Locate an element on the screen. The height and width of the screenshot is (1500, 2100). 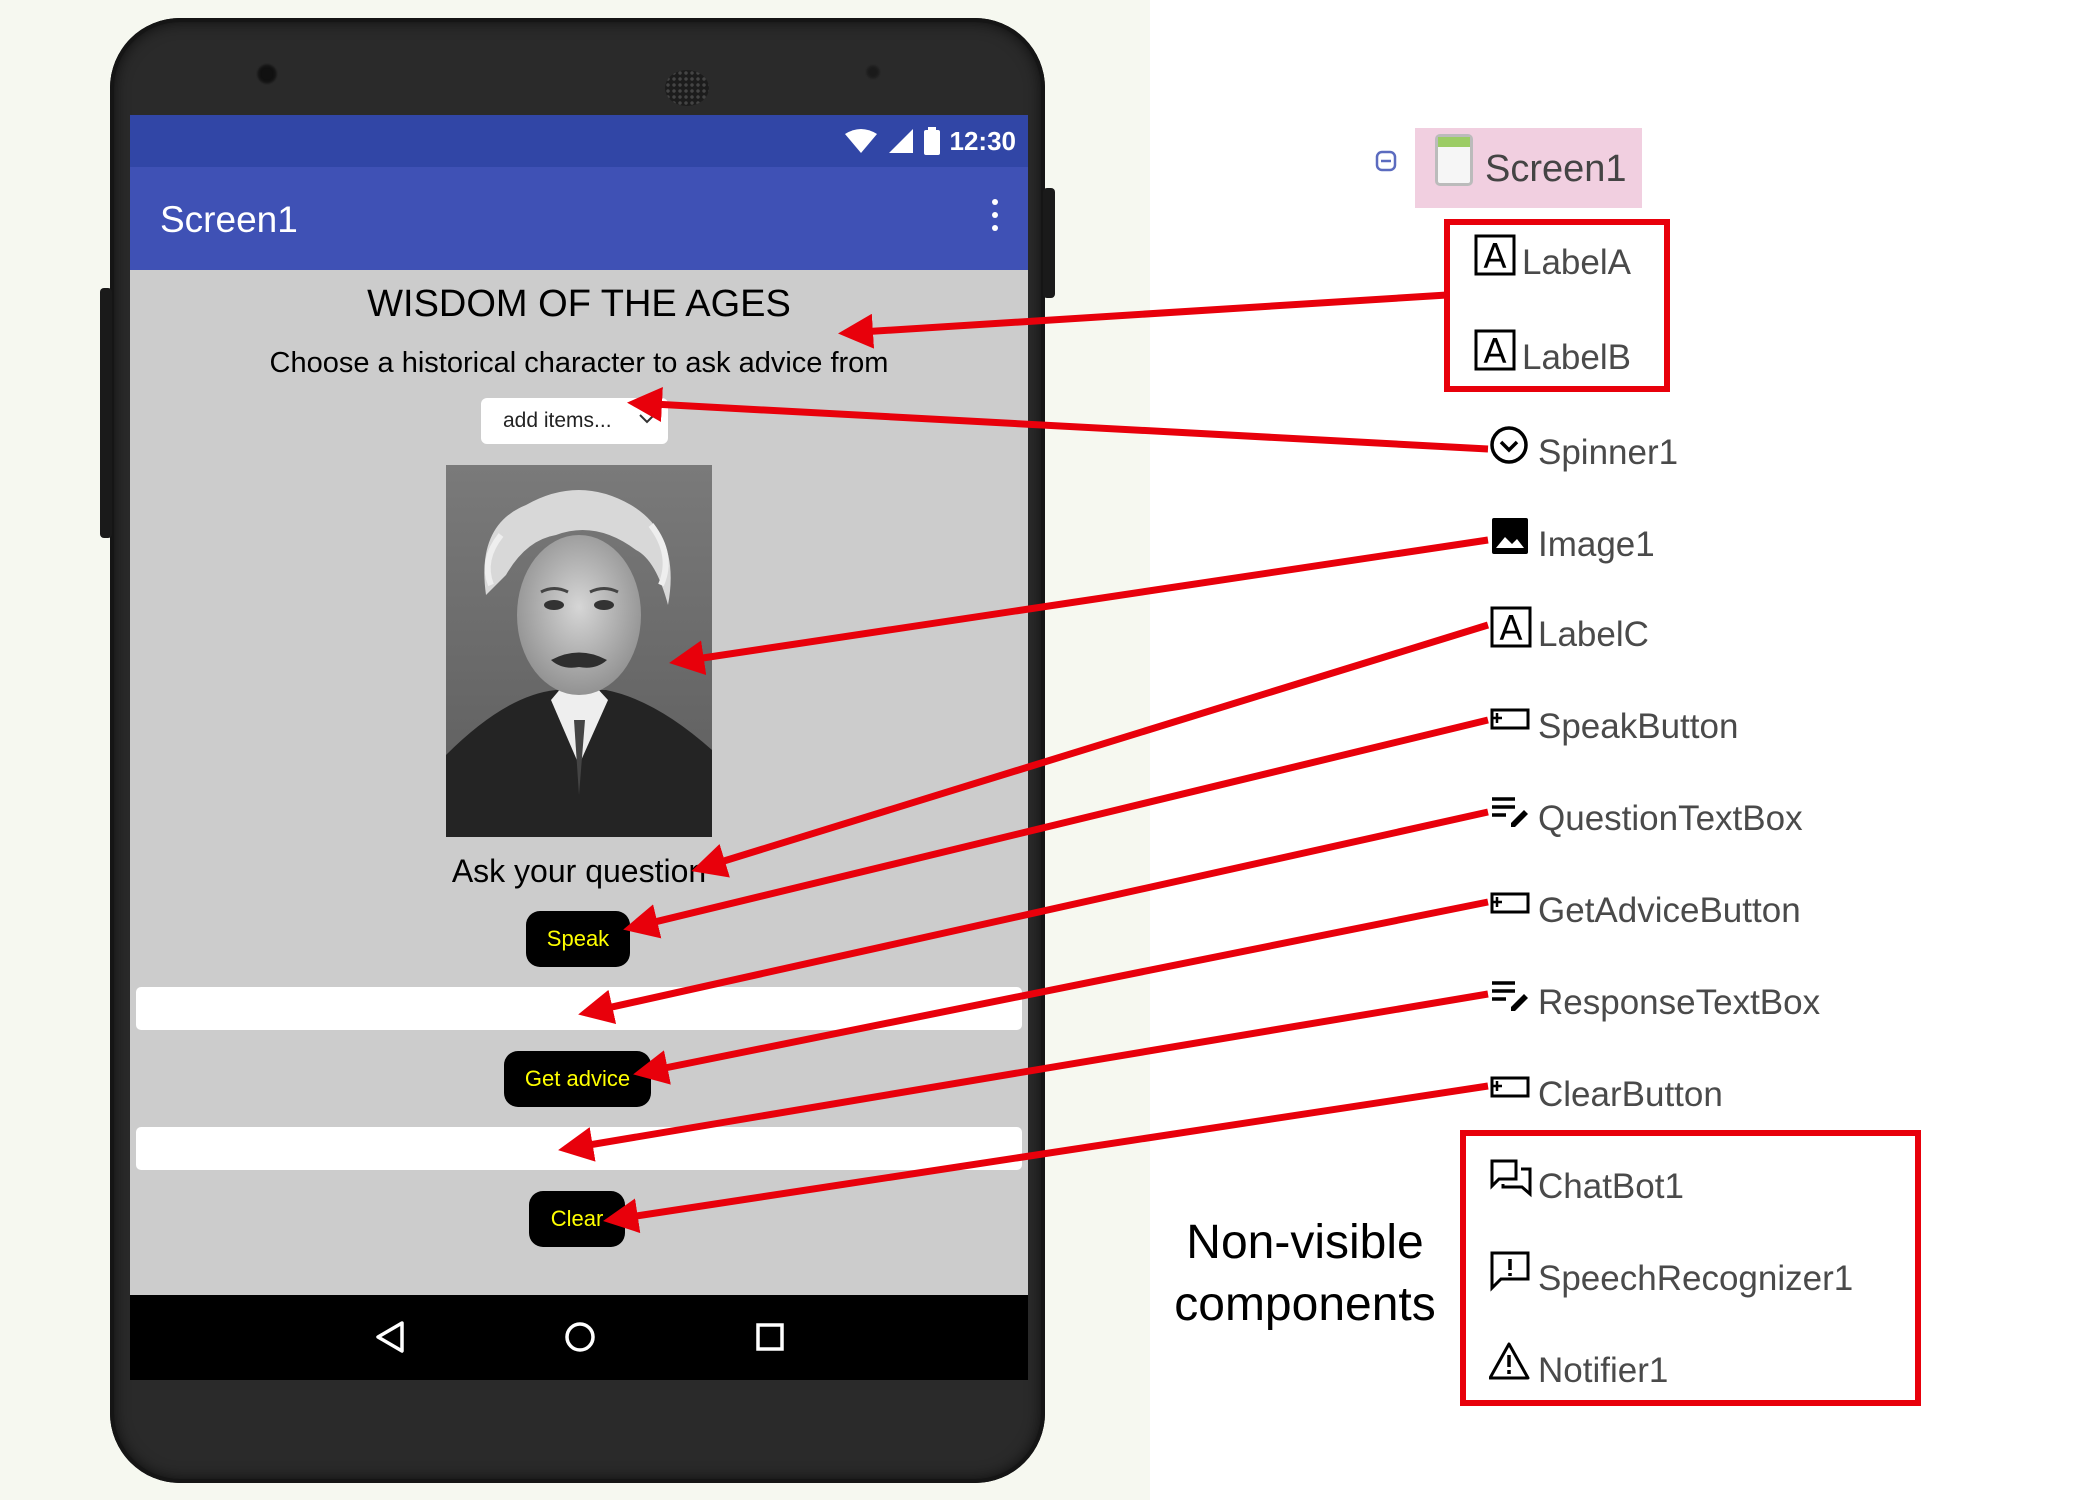
arrow-responsetextbox is located at coordinates (1023, 1076).